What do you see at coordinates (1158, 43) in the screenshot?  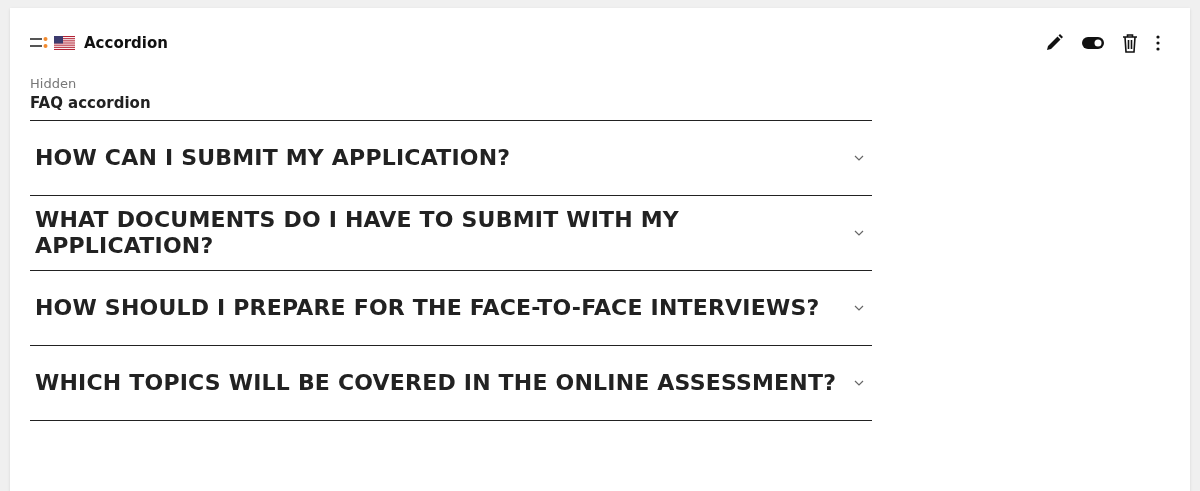 I see `more-menu-icon` at bounding box center [1158, 43].